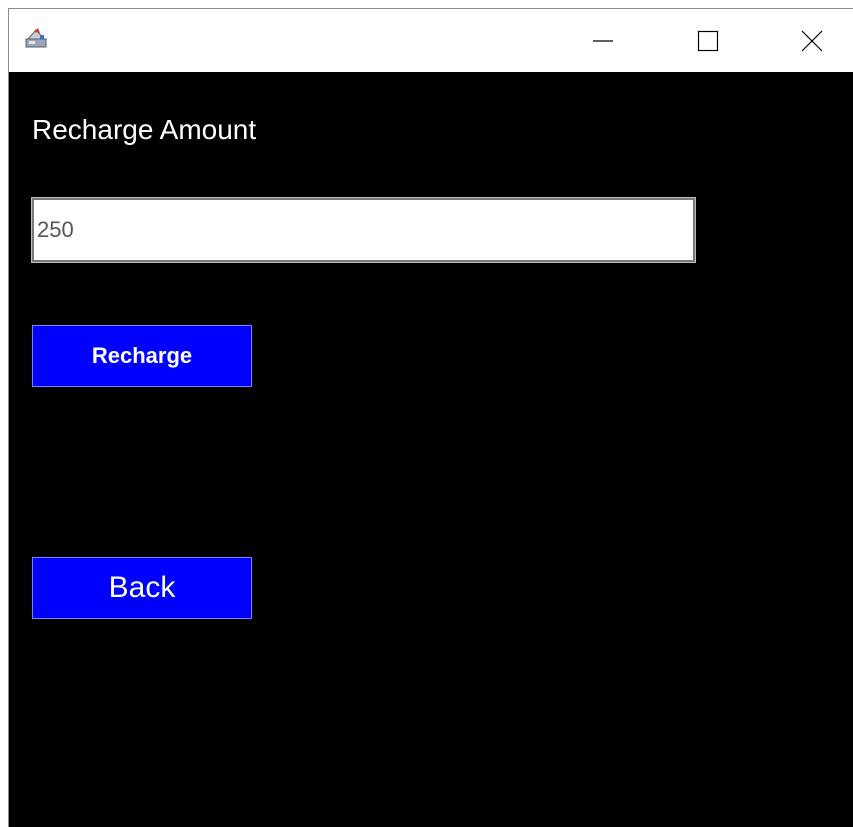 This screenshot has height=827, width=853. I want to click on minimize-button, so click(603, 40).